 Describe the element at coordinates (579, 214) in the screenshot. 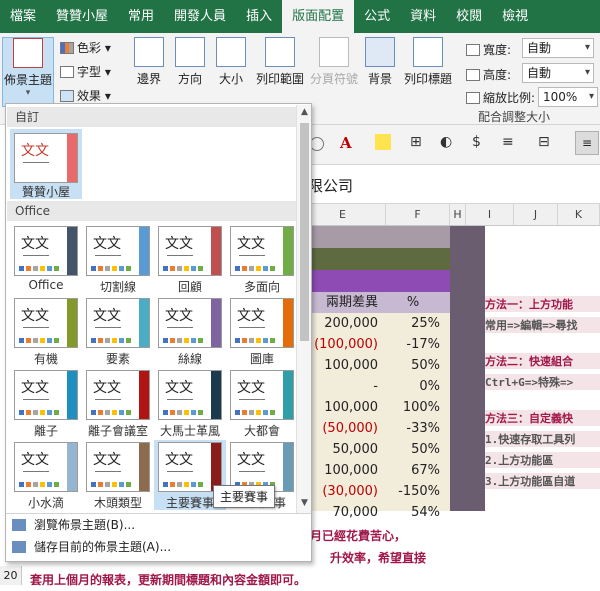

I see `col-header-k: K` at that location.